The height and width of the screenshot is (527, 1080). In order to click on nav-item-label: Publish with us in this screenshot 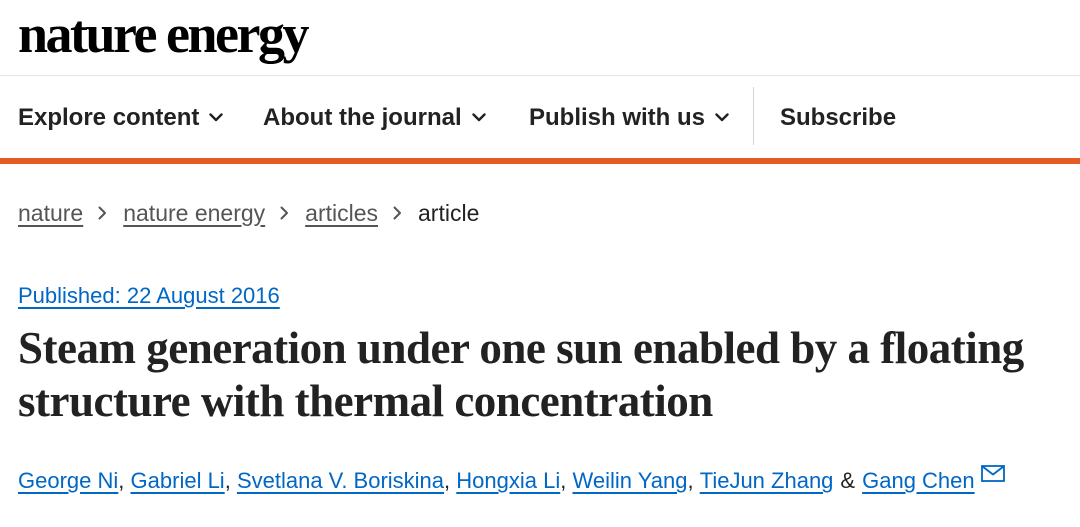, I will do `click(617, 117)`.